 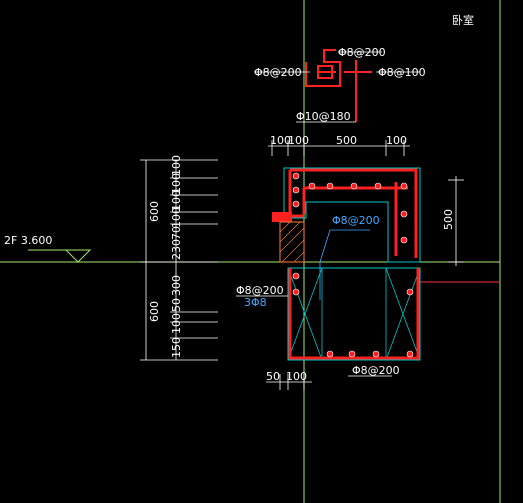 What do you see at coordinates (255, 302) in the screenshot?
I see `rebar-left-sub: 3Φ8` at bounding box center [255, 302].